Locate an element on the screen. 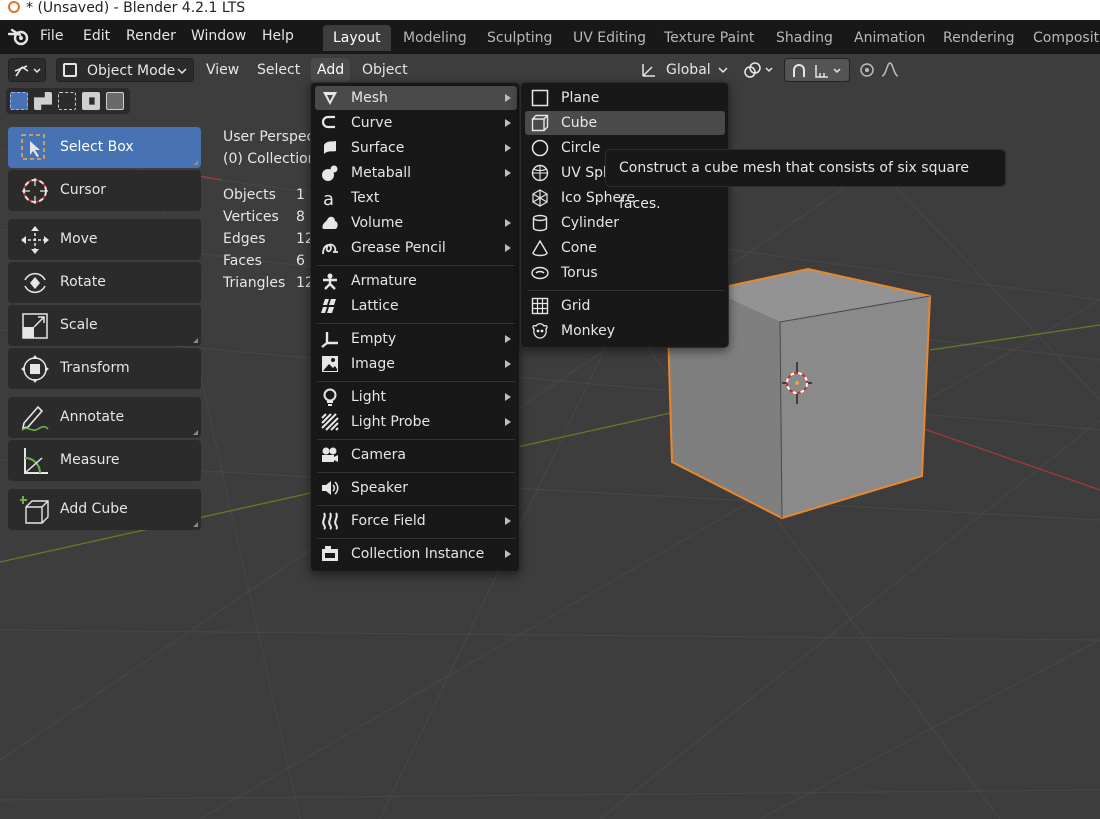  menu-item-cube: Cube is located at coordinates (625, 123).